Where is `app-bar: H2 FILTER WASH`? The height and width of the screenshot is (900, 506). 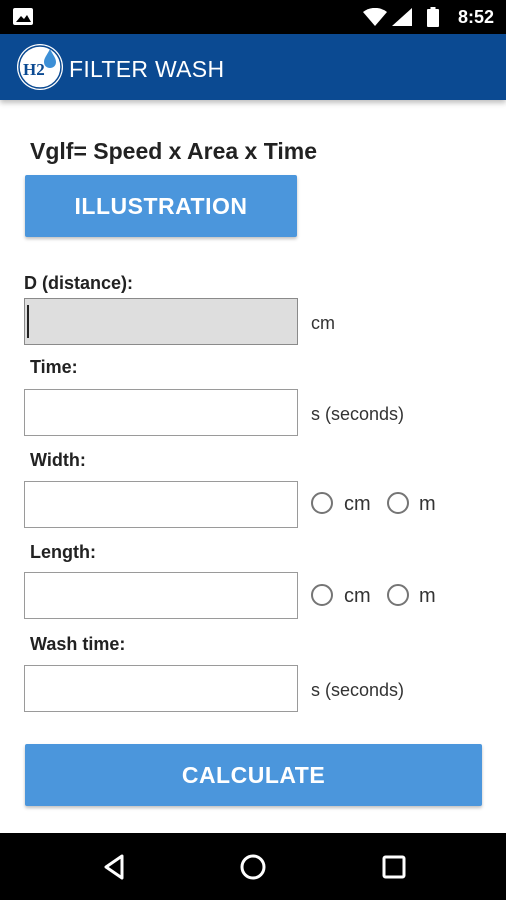 app-bar: H2 FILTER WASH is located at coordinates (253, 67).